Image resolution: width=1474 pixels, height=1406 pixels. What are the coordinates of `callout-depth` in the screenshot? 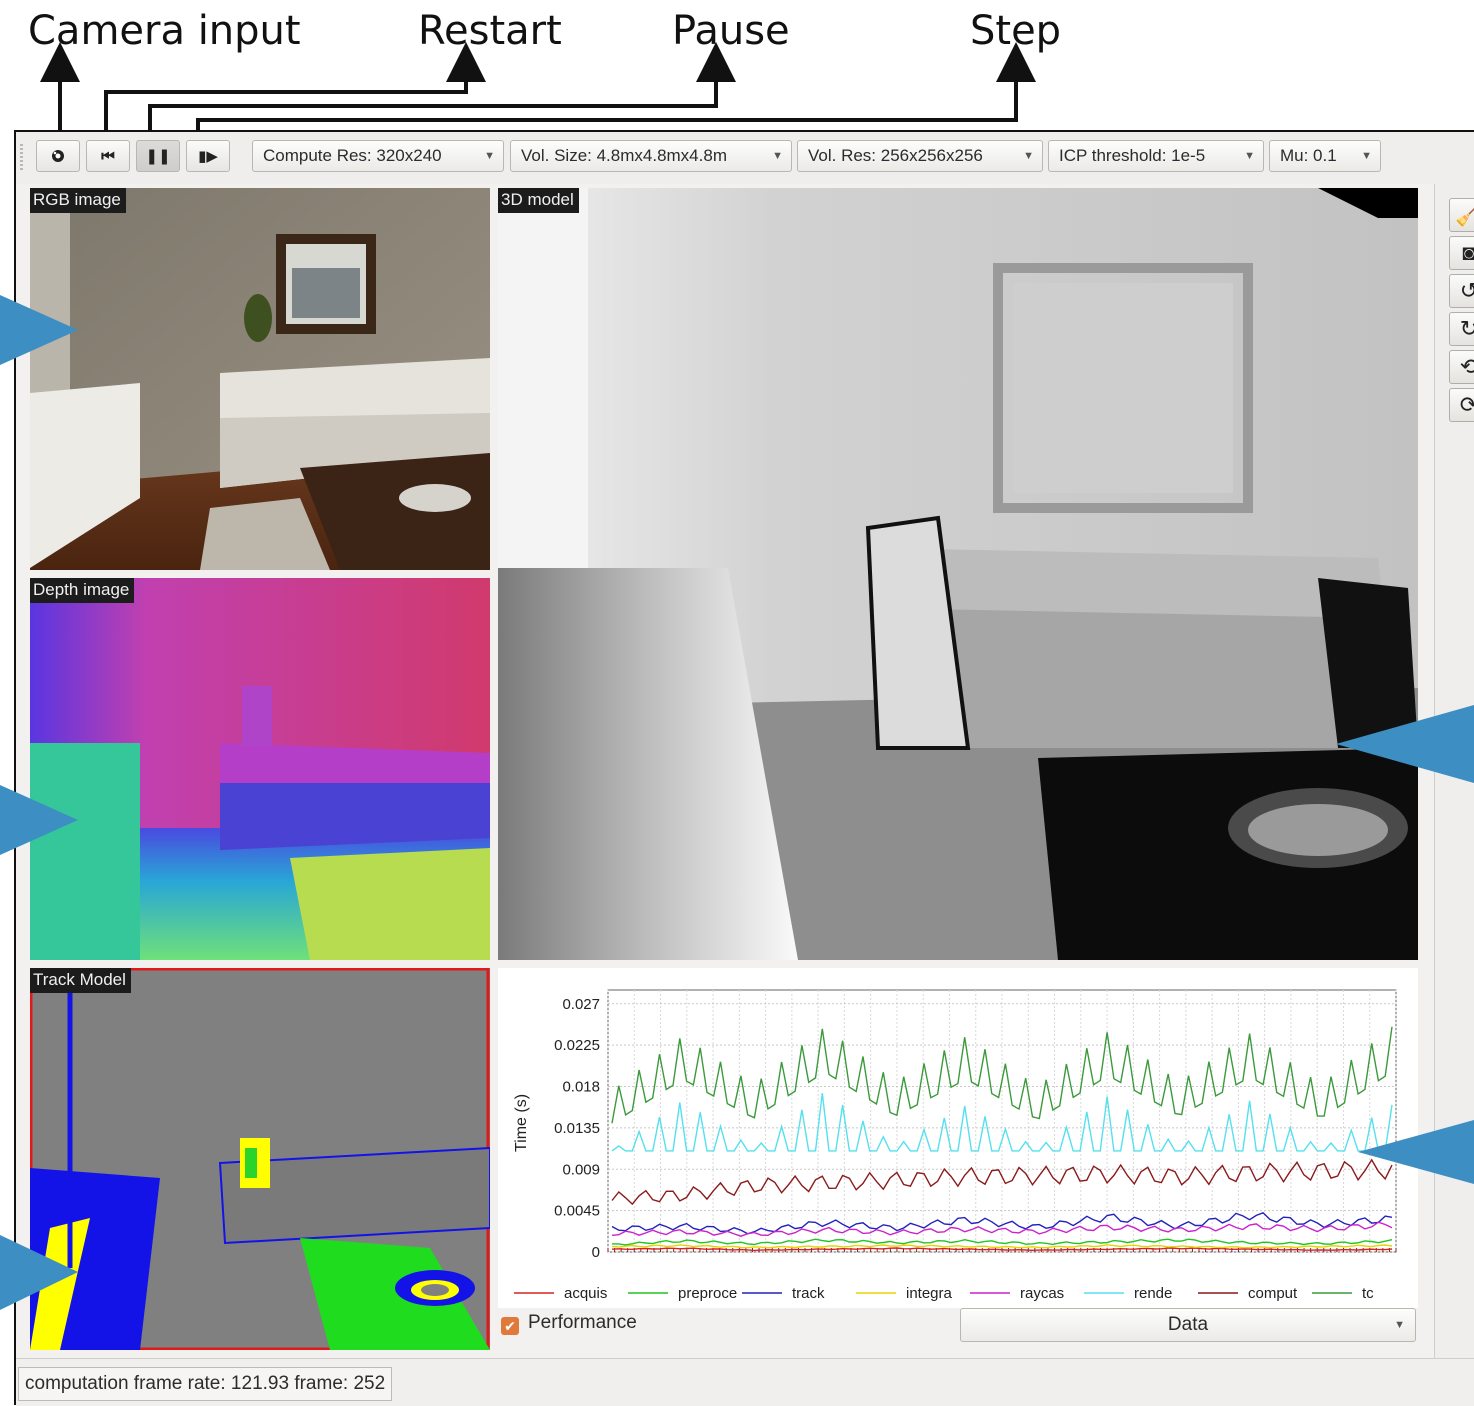 It's located at (39, 820).